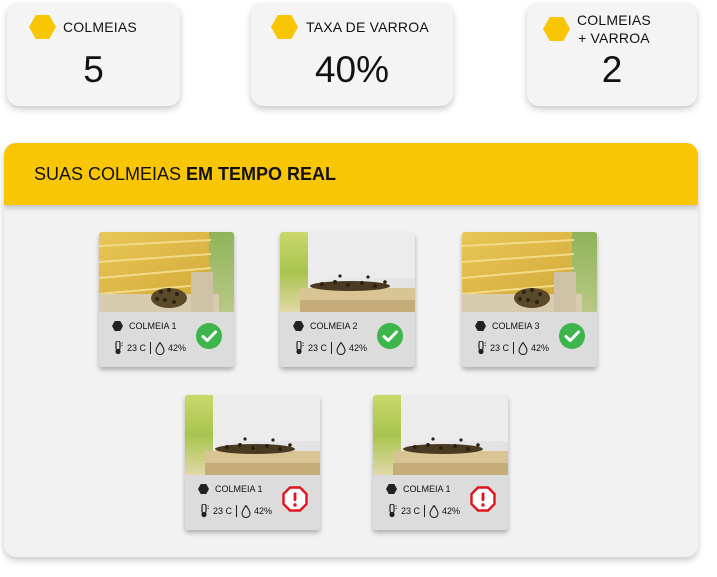  I want to click on stat-value: 40%, so click(352, 69).